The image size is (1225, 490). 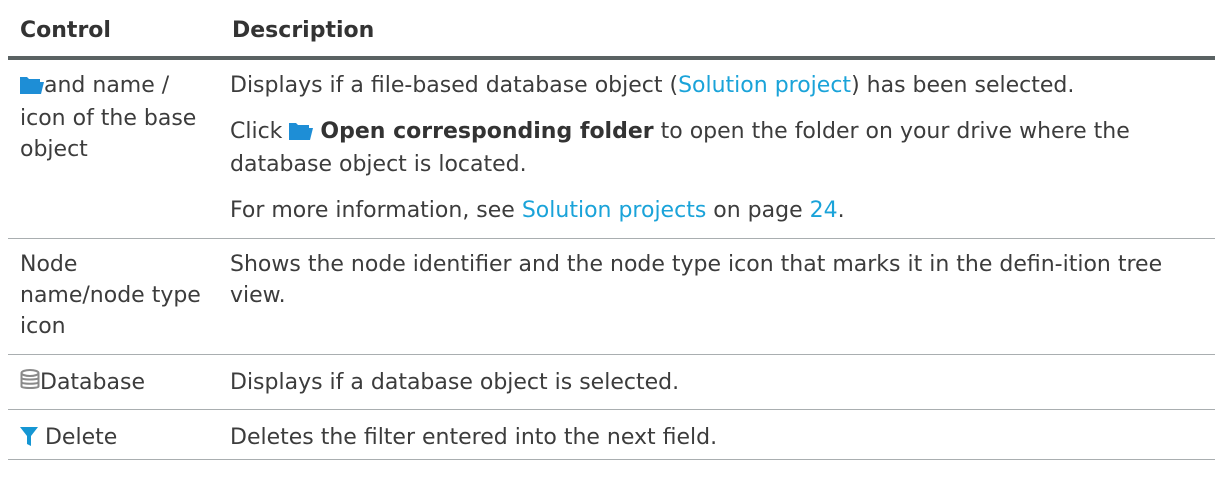 What do you see at coordinates (78, 437) in the screenshot?
I see `control-label: Delete` at bounding box center [78, 437].